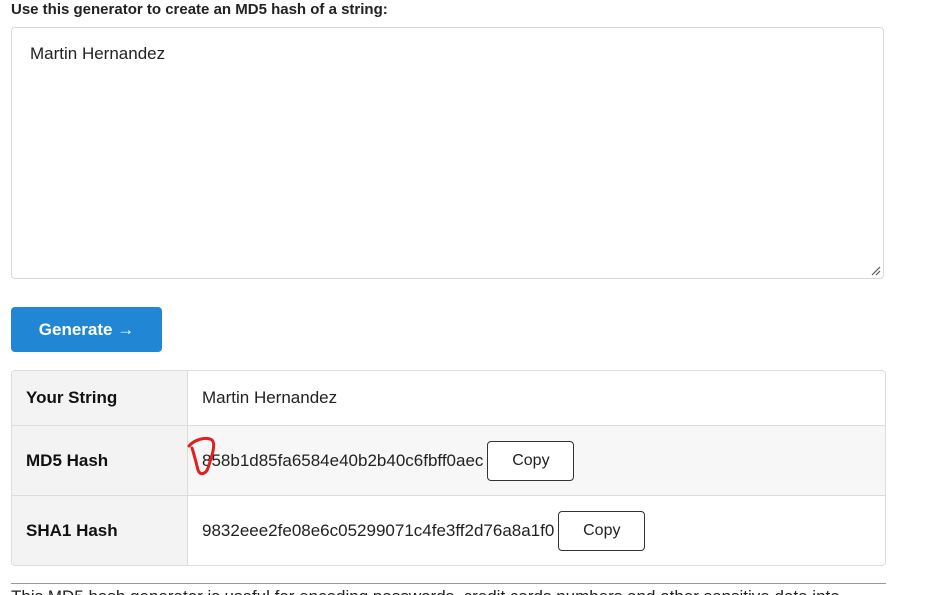  Describe the element at coordinates (86, 329) in the screenshot. I see `generate-button: Generate →` at that location.